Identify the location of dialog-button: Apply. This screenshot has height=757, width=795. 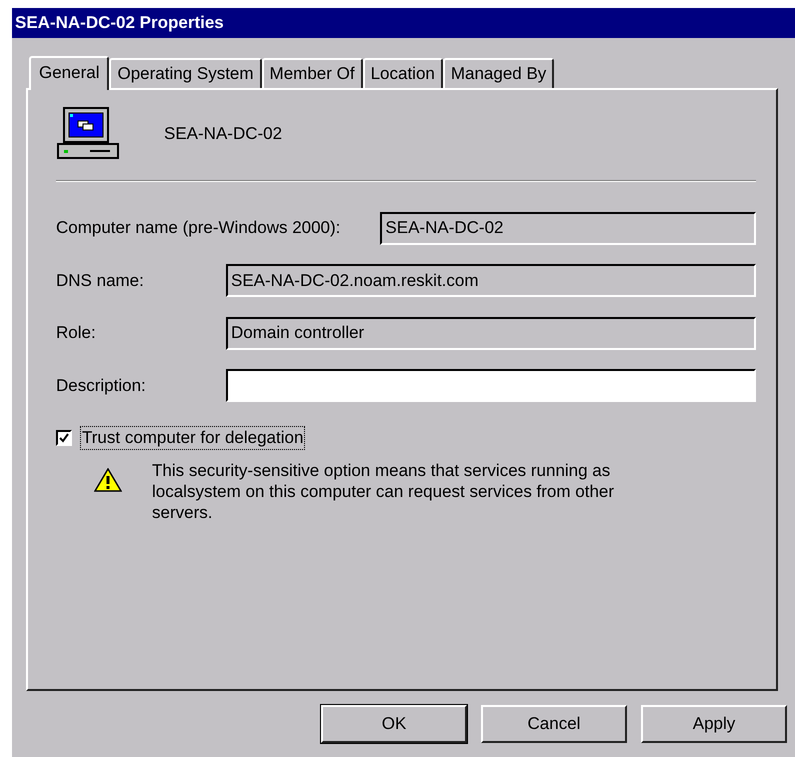
(714, 724).